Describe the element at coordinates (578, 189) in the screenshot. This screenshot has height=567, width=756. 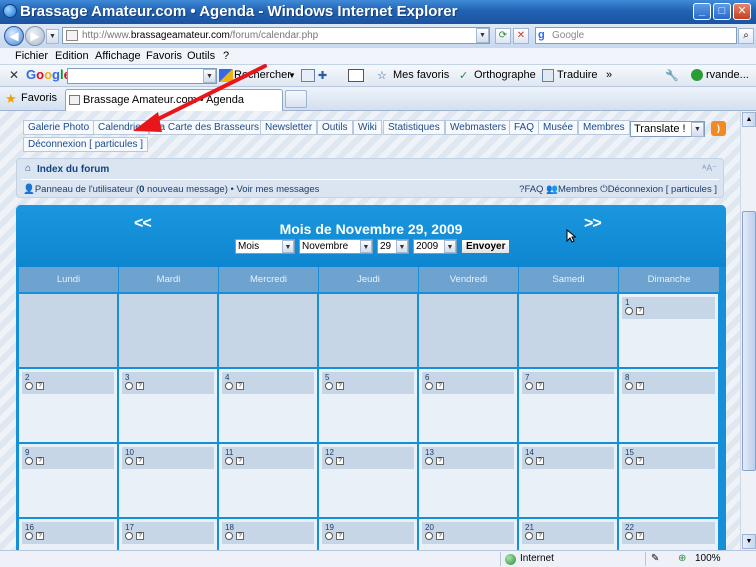
I see `members-link: Membres` at that location.